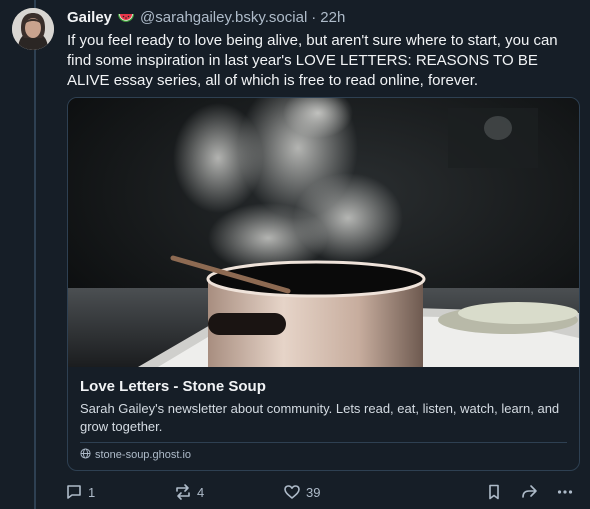 This screenshot has height=509, width=590. What do you see at coordinates (85, 455) in the screenshot?
I see `globe-icon` at bounding box center [85, 455].